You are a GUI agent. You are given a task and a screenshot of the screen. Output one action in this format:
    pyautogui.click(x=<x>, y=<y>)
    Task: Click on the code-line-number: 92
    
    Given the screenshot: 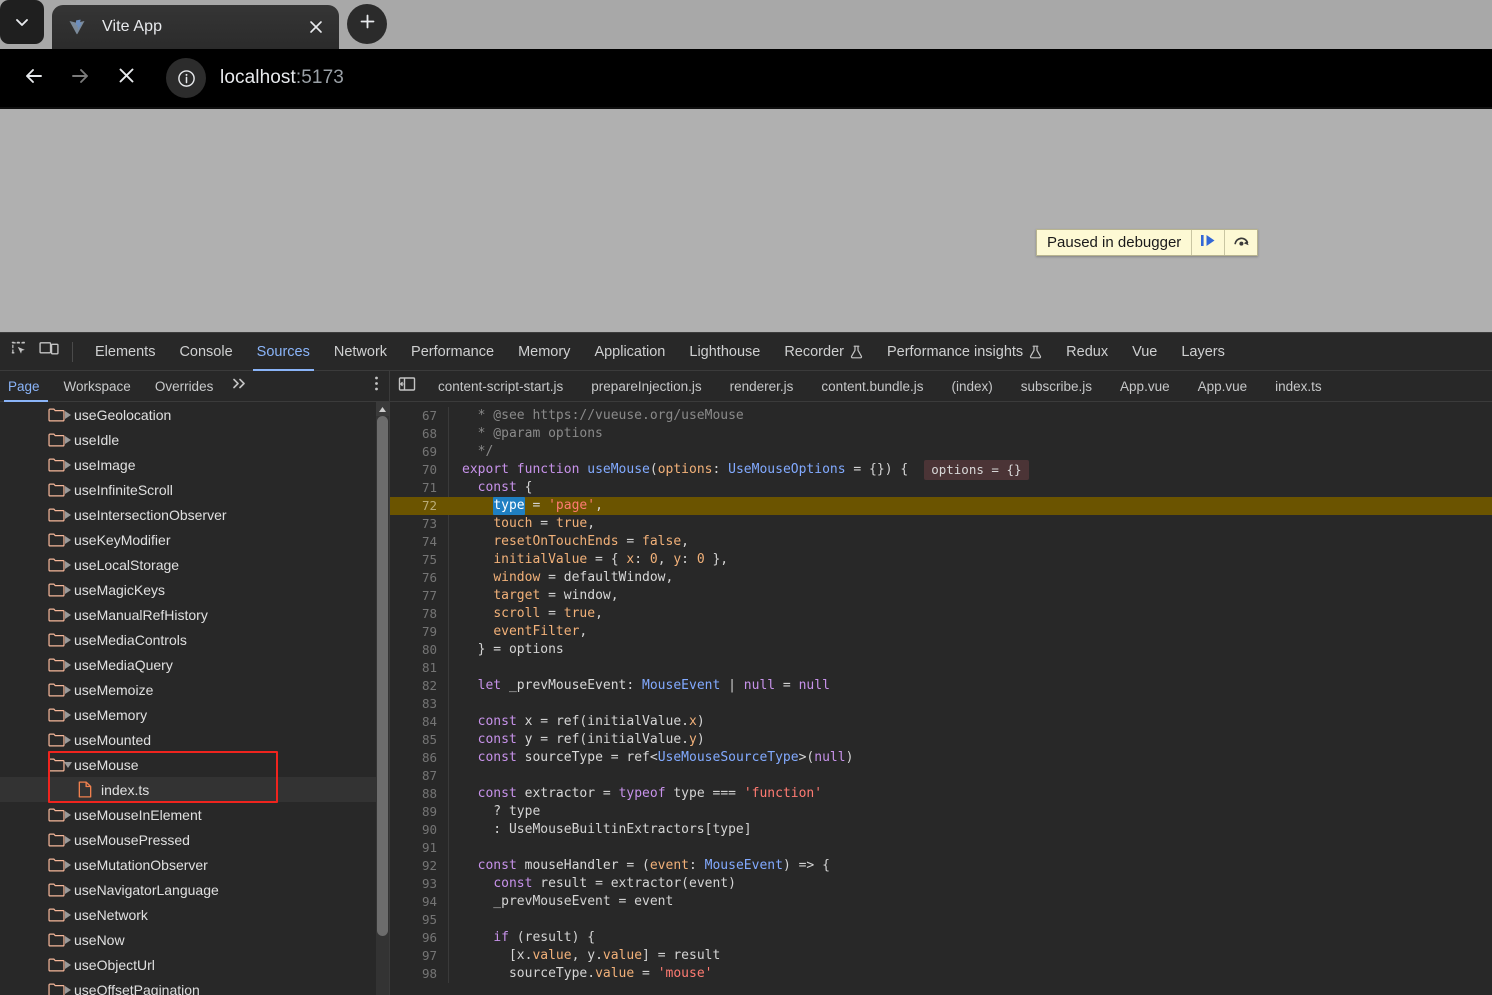 What is the action you would take?
    pyautogui.click(x=419, y=866)
    